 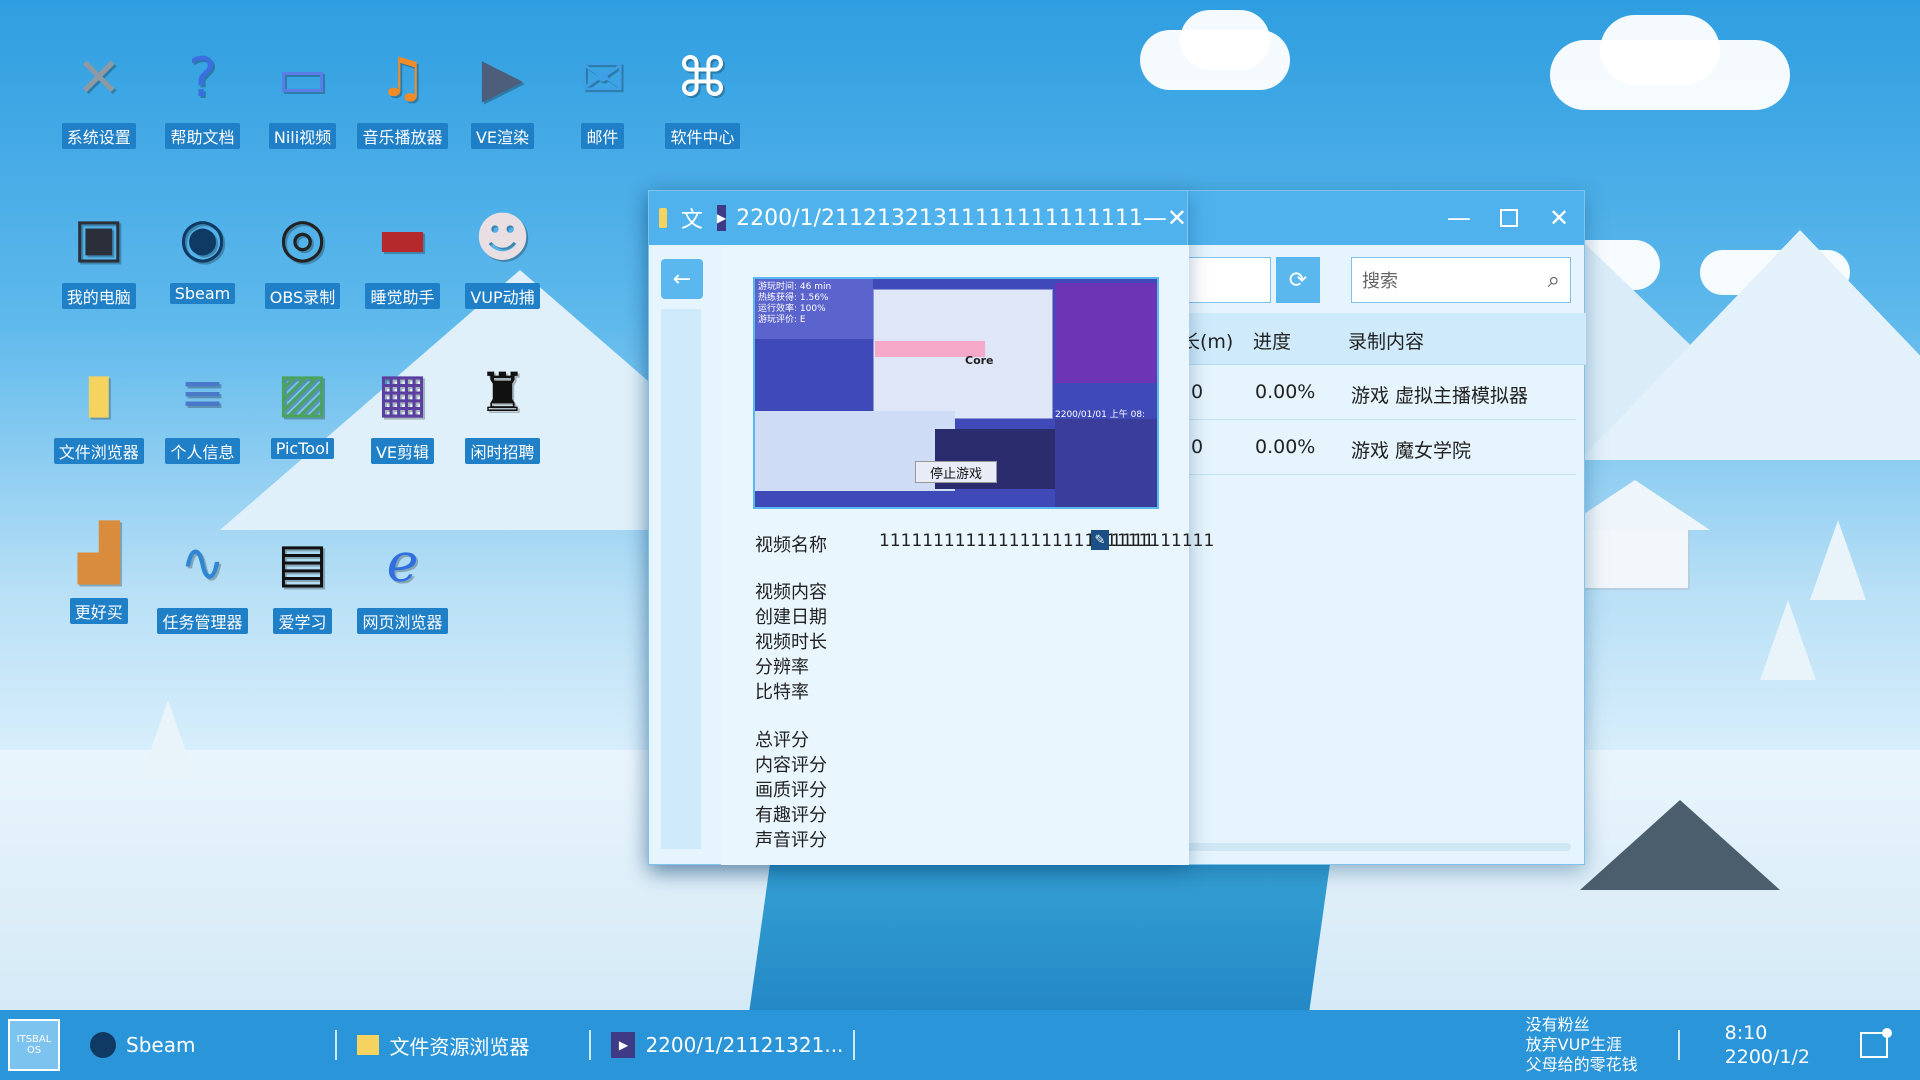 What do you see at coordinates (1876, 1043) in the screenshot?
I see `notification-button` at bounding box center [1876, 1043].